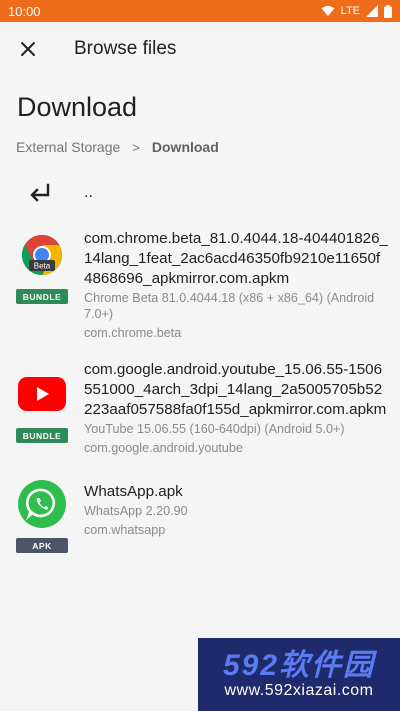 The width and height of the screenshot is (400, 711). Describe the element at coordinates (125, 530) in the screenshot. I see `file-package: com.whatsapp` at that location.